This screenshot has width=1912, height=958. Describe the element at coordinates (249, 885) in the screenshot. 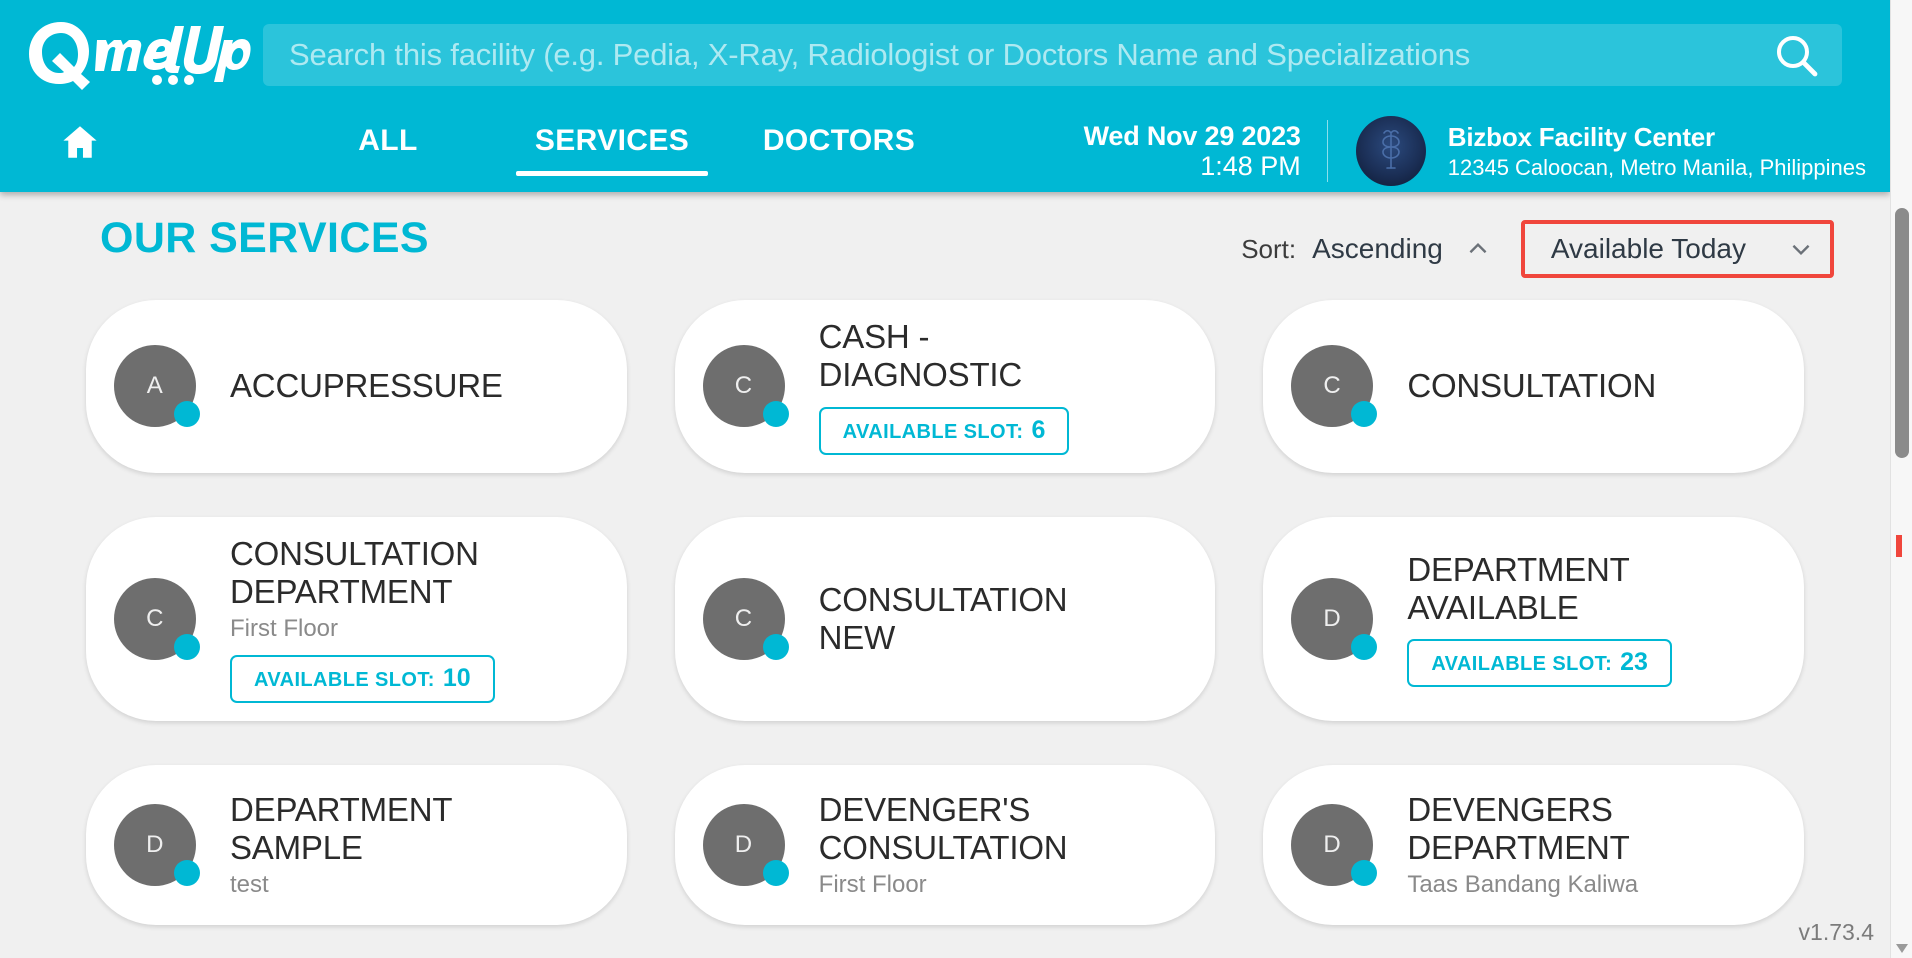

I see `service-location: test` at that location.